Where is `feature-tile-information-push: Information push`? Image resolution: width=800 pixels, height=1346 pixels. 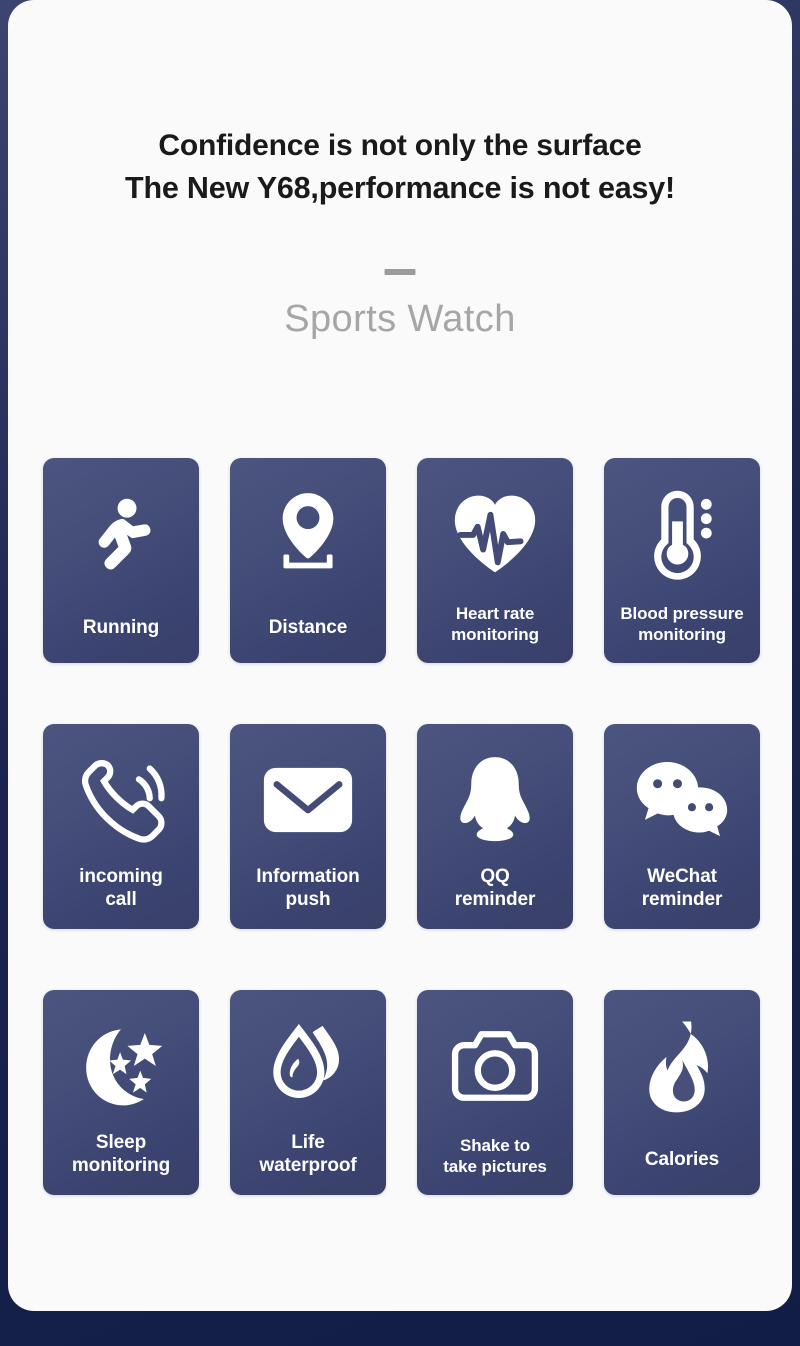
feature-tile-information-push: Information push is located at coordinates (308, 826).